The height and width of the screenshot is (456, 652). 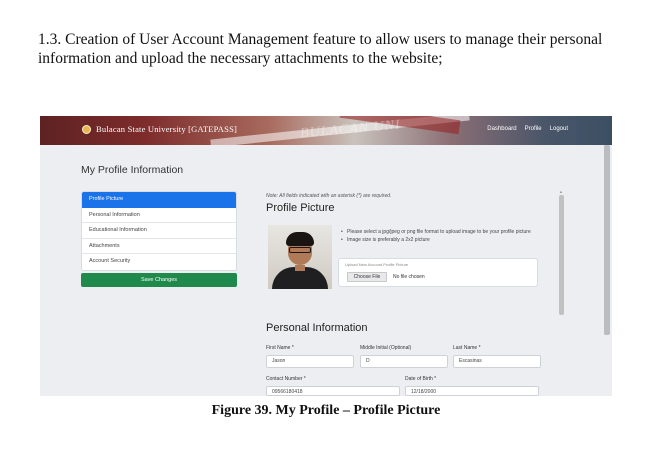 I want to click on brand-name: Bulacan State University [GATEPASS], so click(x=167, y=129).